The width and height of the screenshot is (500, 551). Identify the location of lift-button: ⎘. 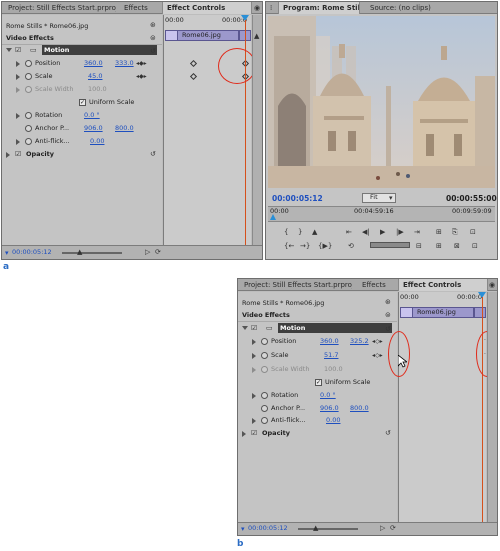
(455, 232).